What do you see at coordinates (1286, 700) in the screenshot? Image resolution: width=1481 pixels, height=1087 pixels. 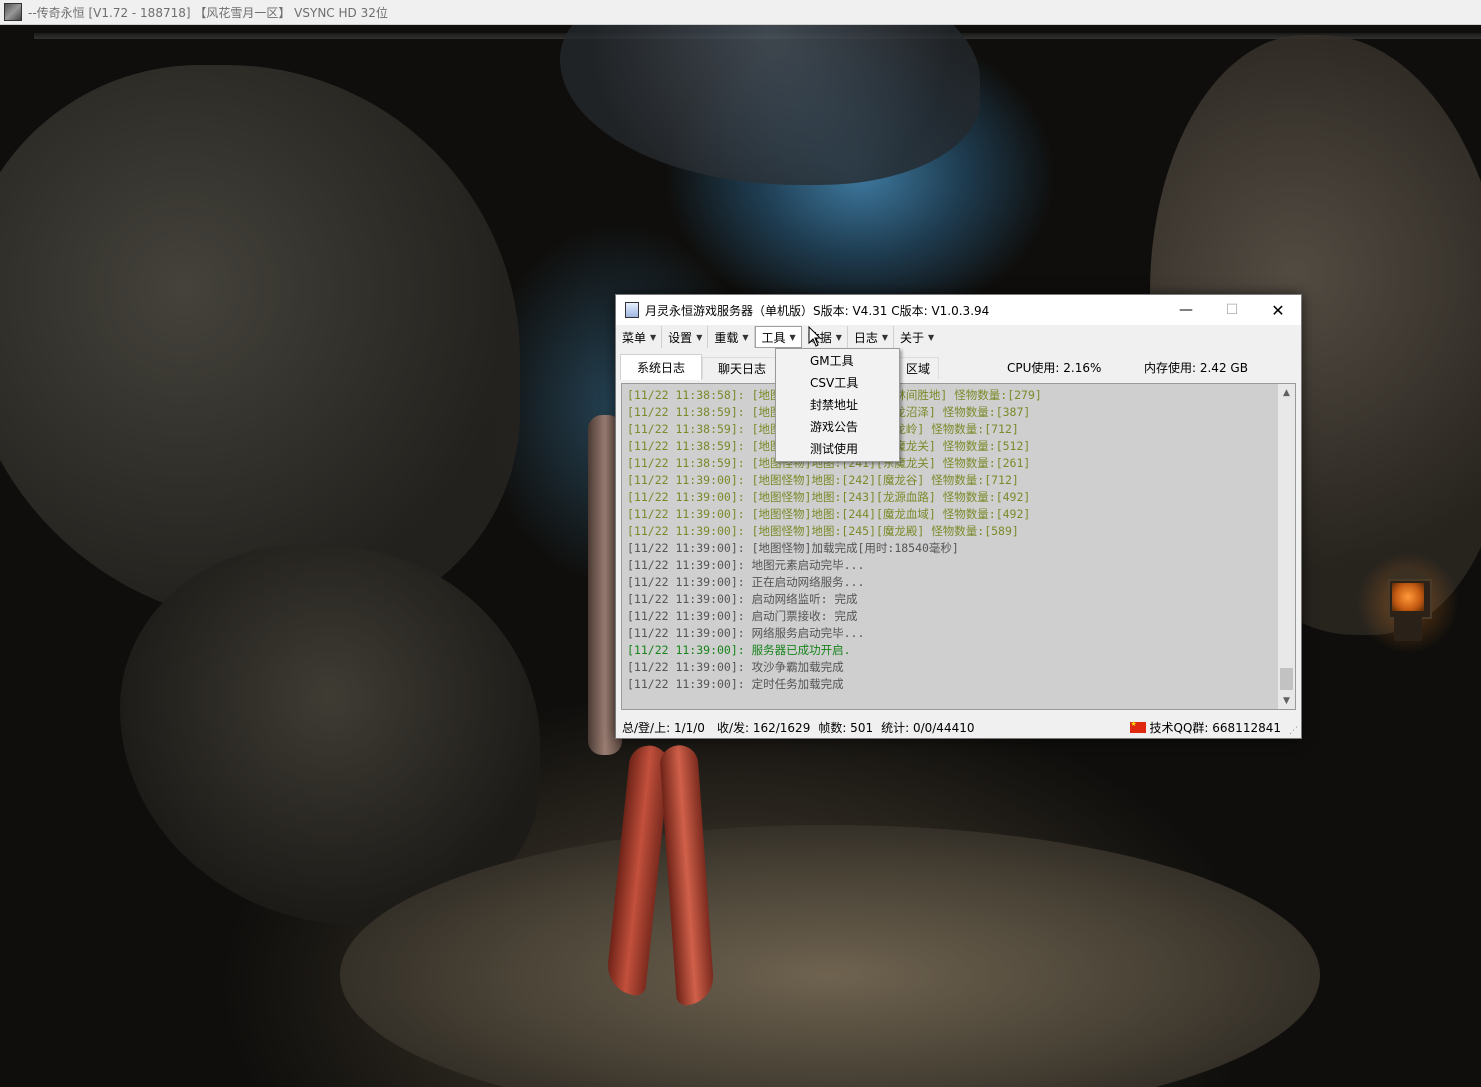 I see `scroll-down-icon: ▼` at bounding box center [1286, 700].